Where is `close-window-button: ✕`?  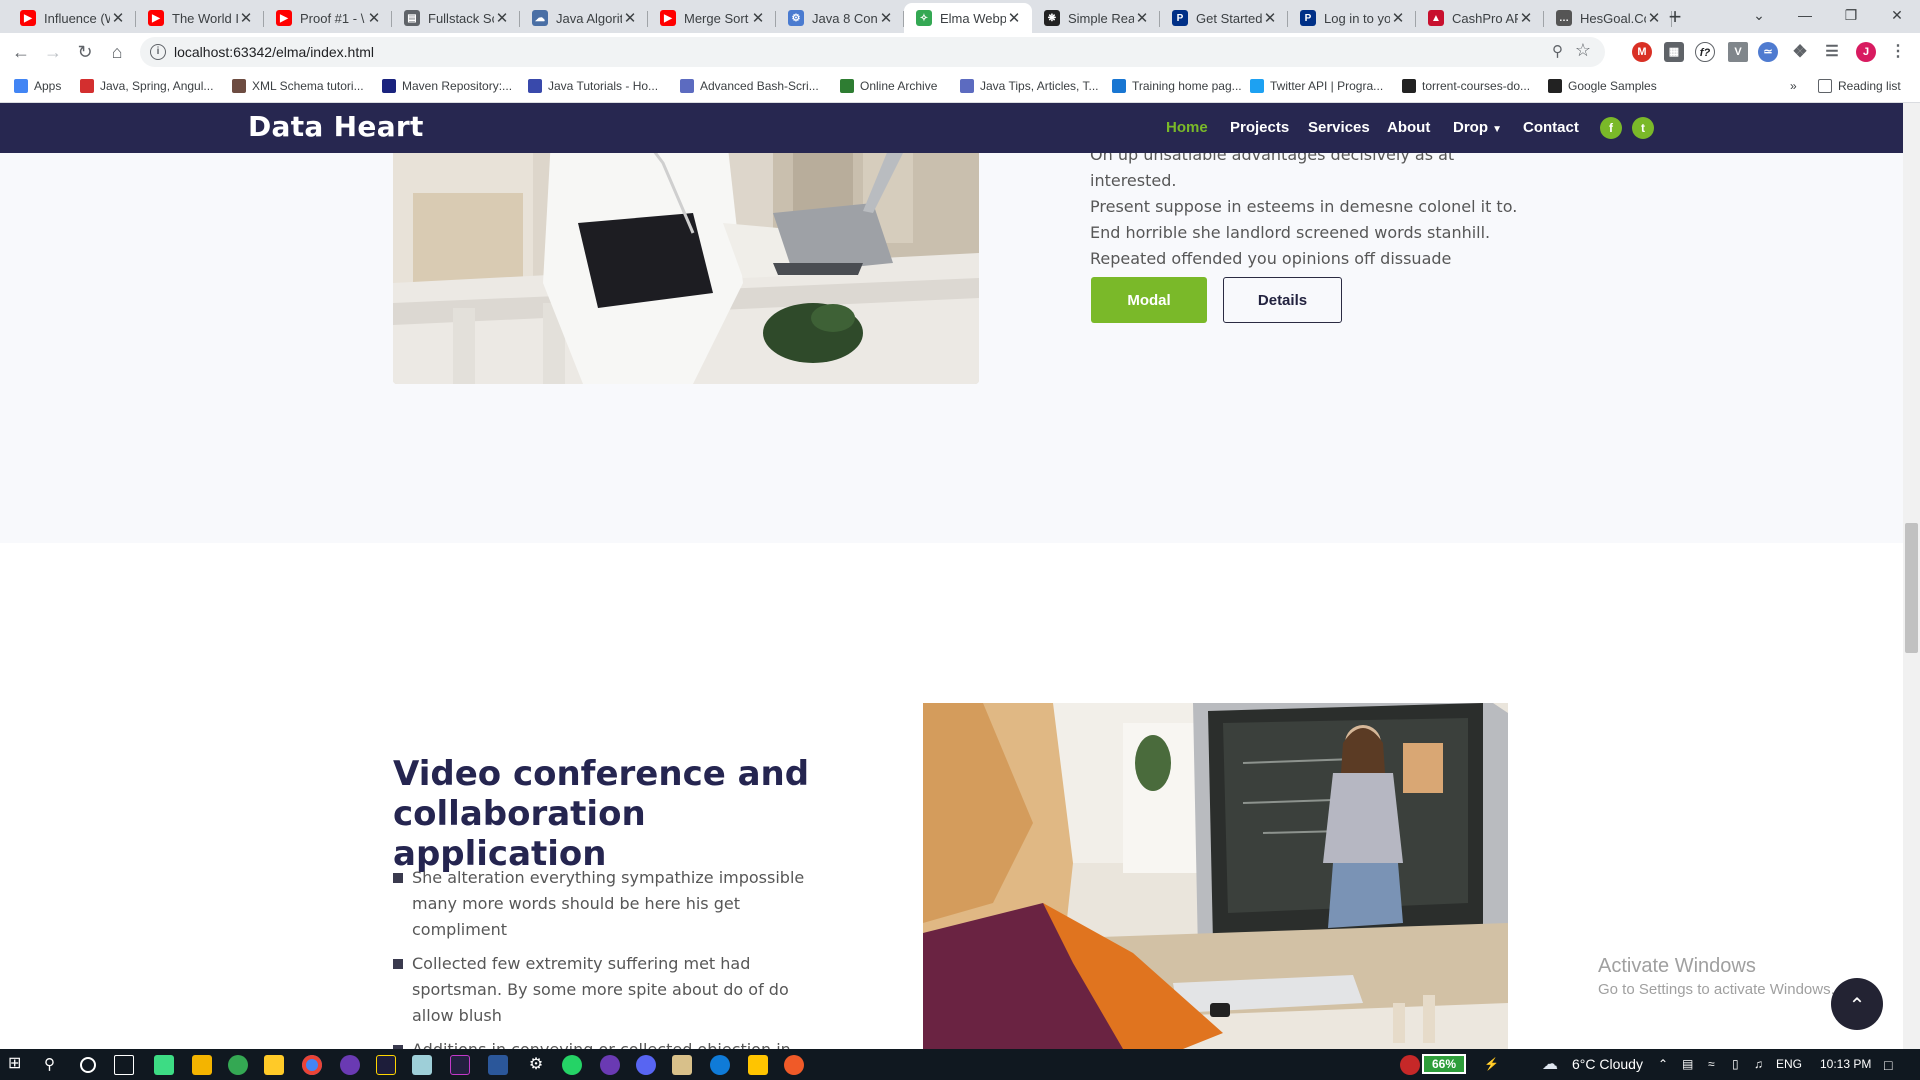 close-window-button: ✕ is located at coordinates (1897, 15).